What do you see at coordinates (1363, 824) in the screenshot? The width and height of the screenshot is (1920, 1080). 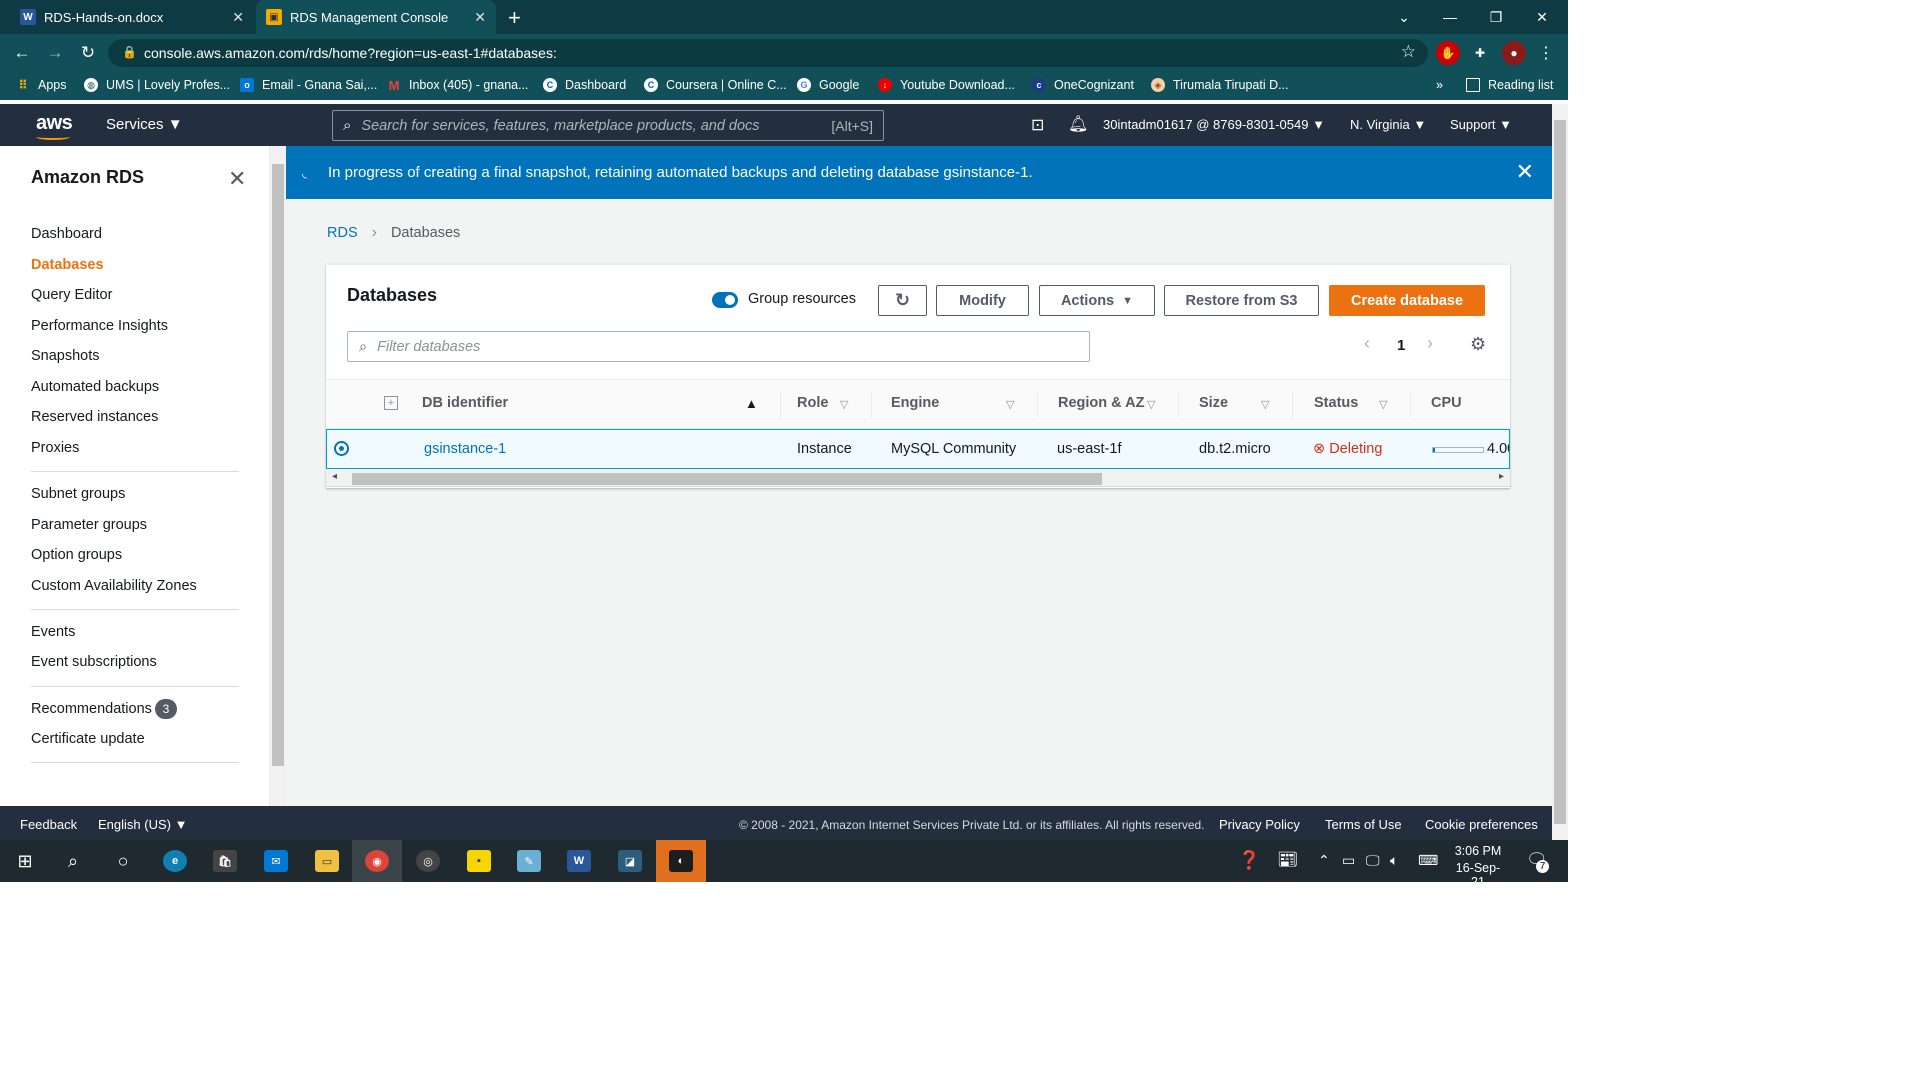 I see `terms-of-use-link: Terms of Use` at bounding box center [1363, 824].